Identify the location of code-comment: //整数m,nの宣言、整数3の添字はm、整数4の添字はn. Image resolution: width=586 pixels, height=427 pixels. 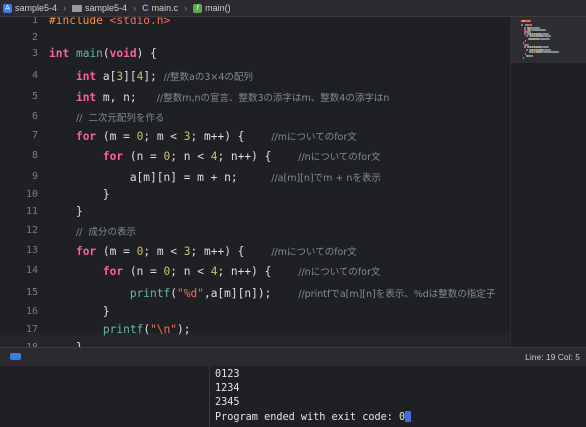
(273, 98).